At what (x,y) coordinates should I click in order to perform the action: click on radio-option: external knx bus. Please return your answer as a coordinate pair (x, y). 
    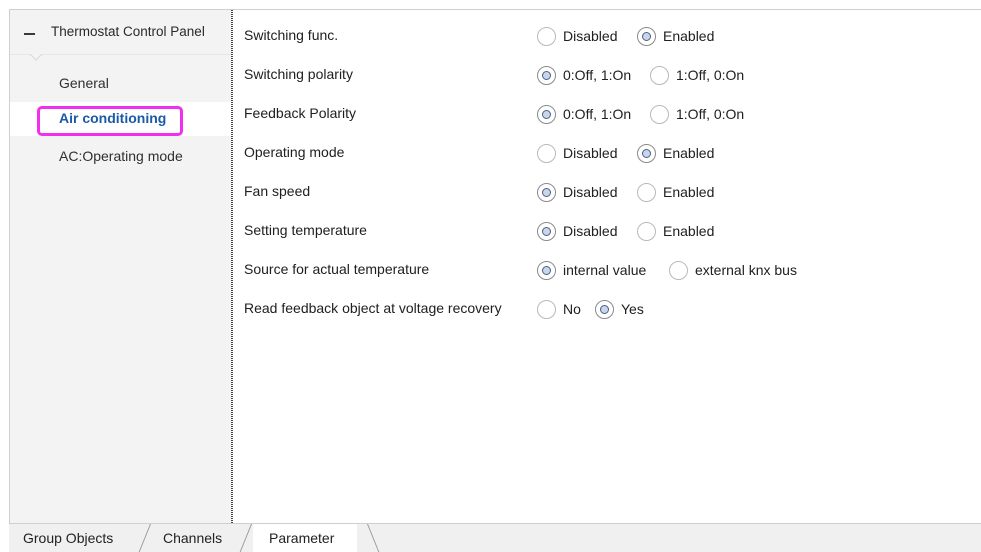
    Looking at the image, I should click on (733, 270).